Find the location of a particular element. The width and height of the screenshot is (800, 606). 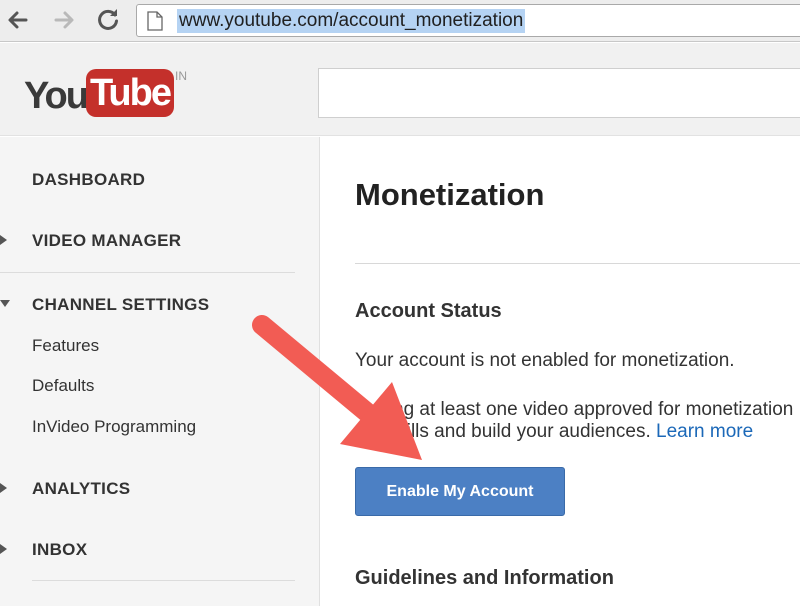

forward-arrow-icon is located at coordinates (64, 20).